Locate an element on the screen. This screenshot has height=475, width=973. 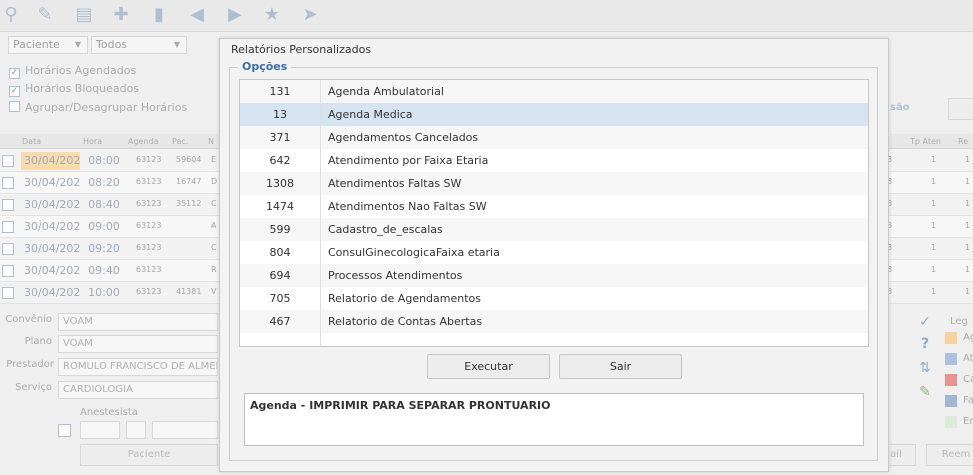
report-name: Relatorio de Contas Abertas is located at coordinates (405, 321).